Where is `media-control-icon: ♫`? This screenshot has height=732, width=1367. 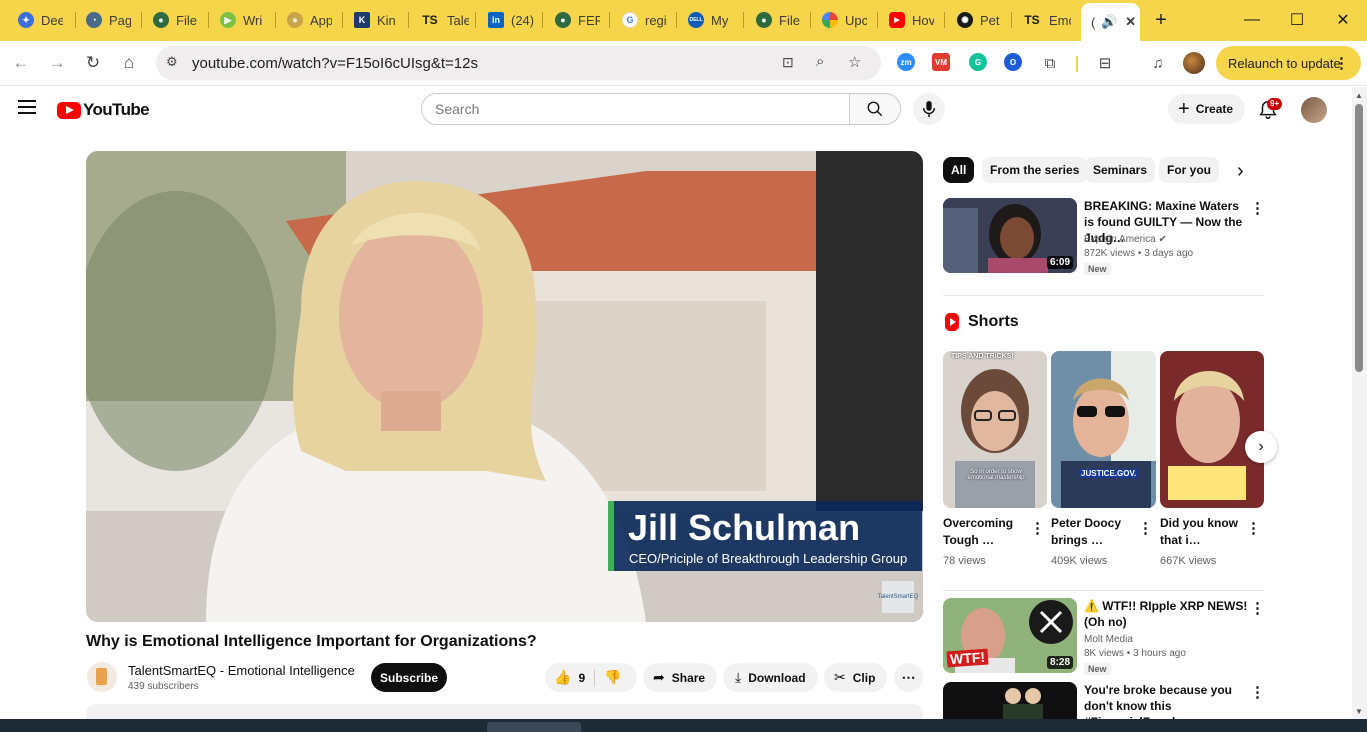 media-control-icon: ♫ is located at coordinates (1158, 63).